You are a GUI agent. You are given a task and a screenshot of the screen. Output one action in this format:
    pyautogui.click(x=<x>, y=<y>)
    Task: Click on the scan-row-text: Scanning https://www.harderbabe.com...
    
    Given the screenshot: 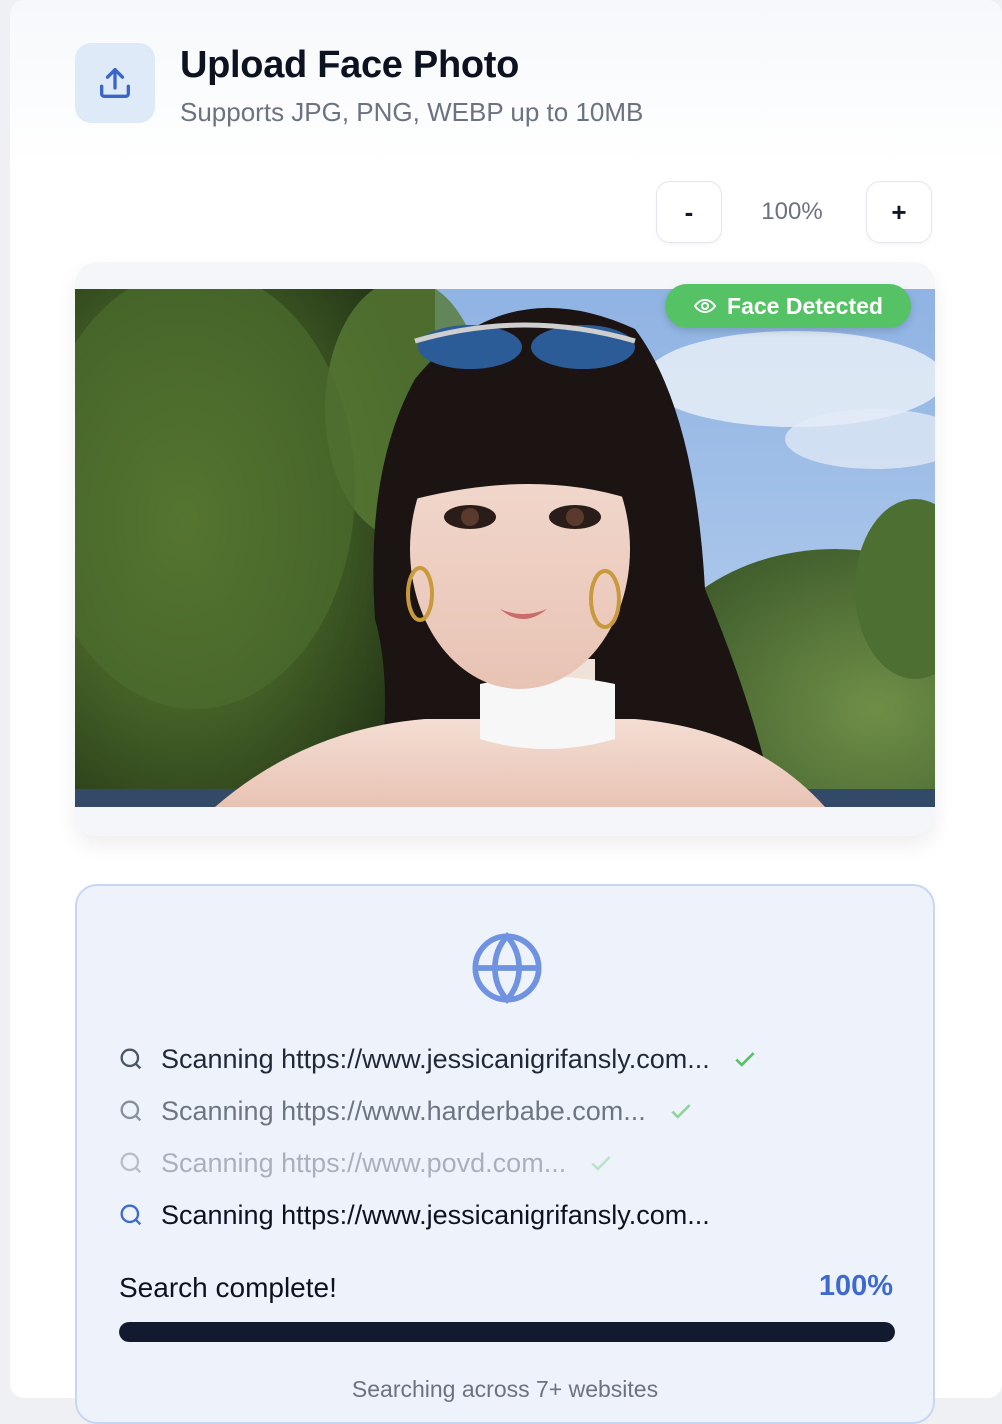 What is the action you would take?
    pyautogui.click(x=403, y=1110)
    